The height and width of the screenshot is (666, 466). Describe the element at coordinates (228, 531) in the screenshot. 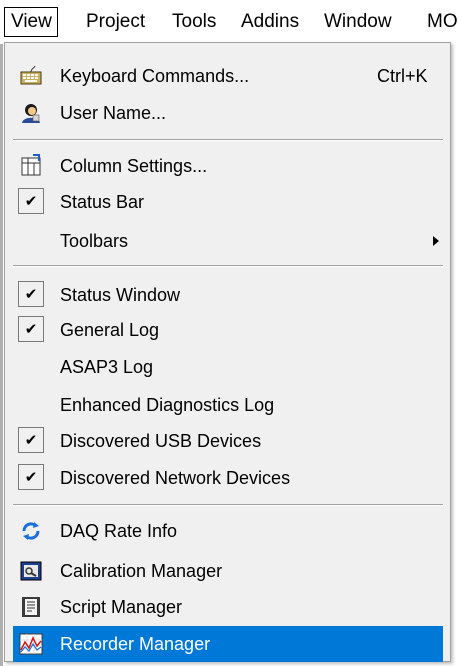

I see `menu-item-daq-rate-info: DAQ Rate Info` at that location.